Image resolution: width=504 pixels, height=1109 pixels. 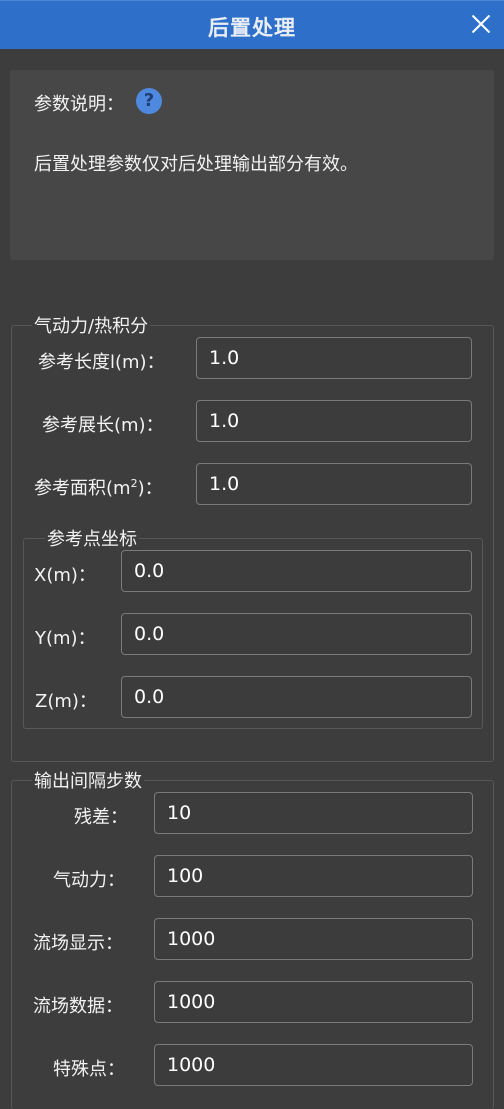 What do you see at coordinates (89, 880) in the screenshot?
I see `aero-force-label: 气动力：` at bounding box center [89, 880].